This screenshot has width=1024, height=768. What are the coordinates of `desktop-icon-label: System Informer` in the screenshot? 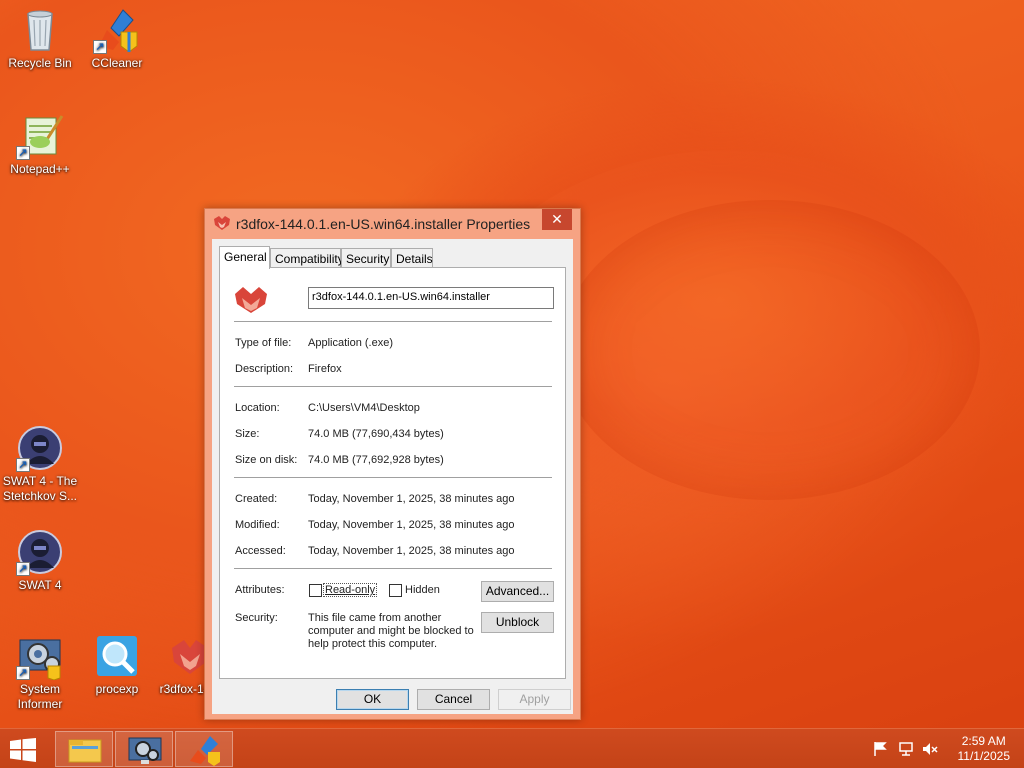 It's located at (40, 696).